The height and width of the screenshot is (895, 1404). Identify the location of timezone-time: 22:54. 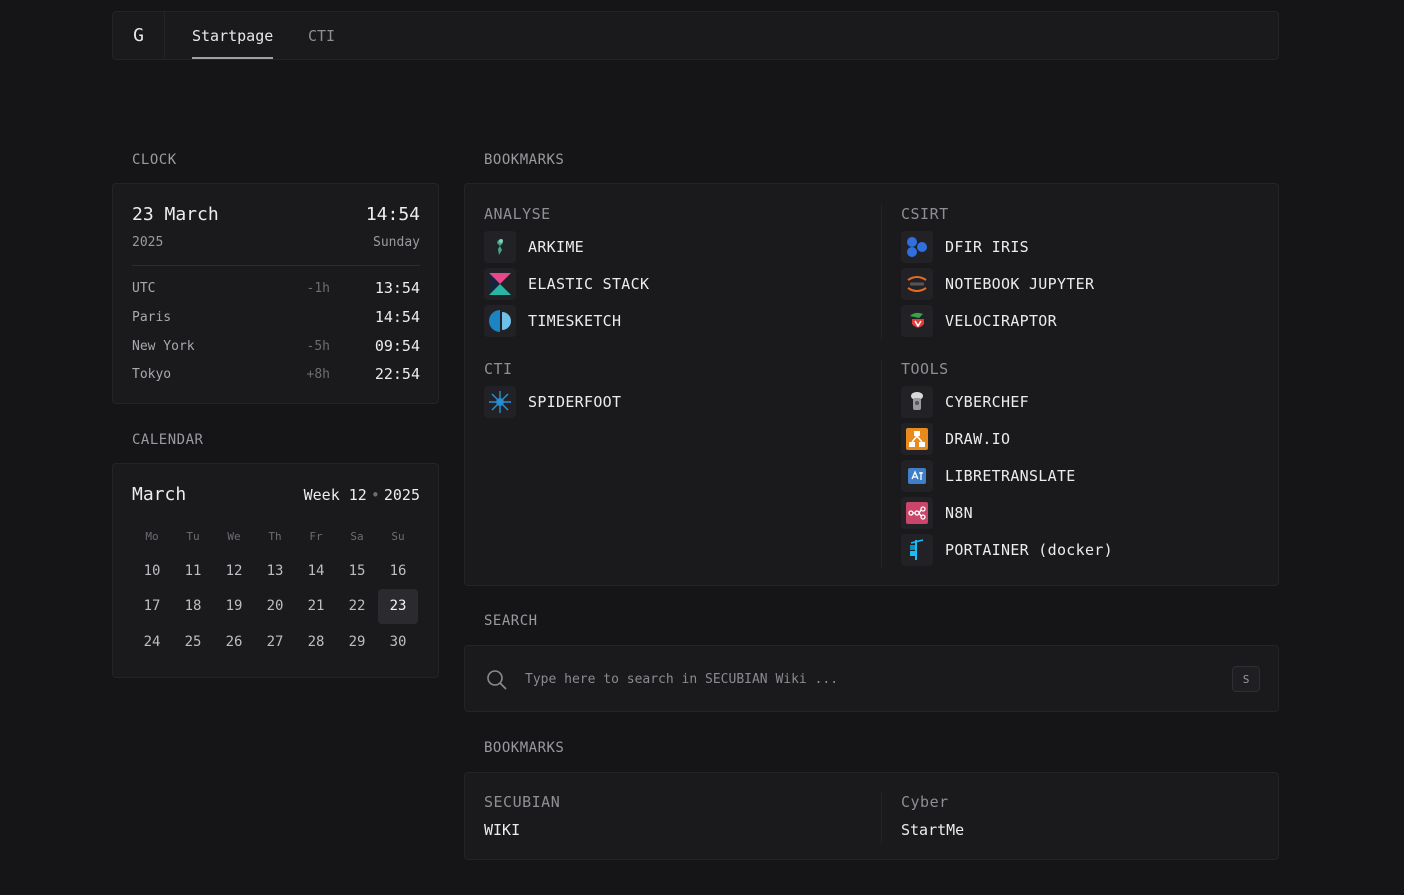
(397, 374).